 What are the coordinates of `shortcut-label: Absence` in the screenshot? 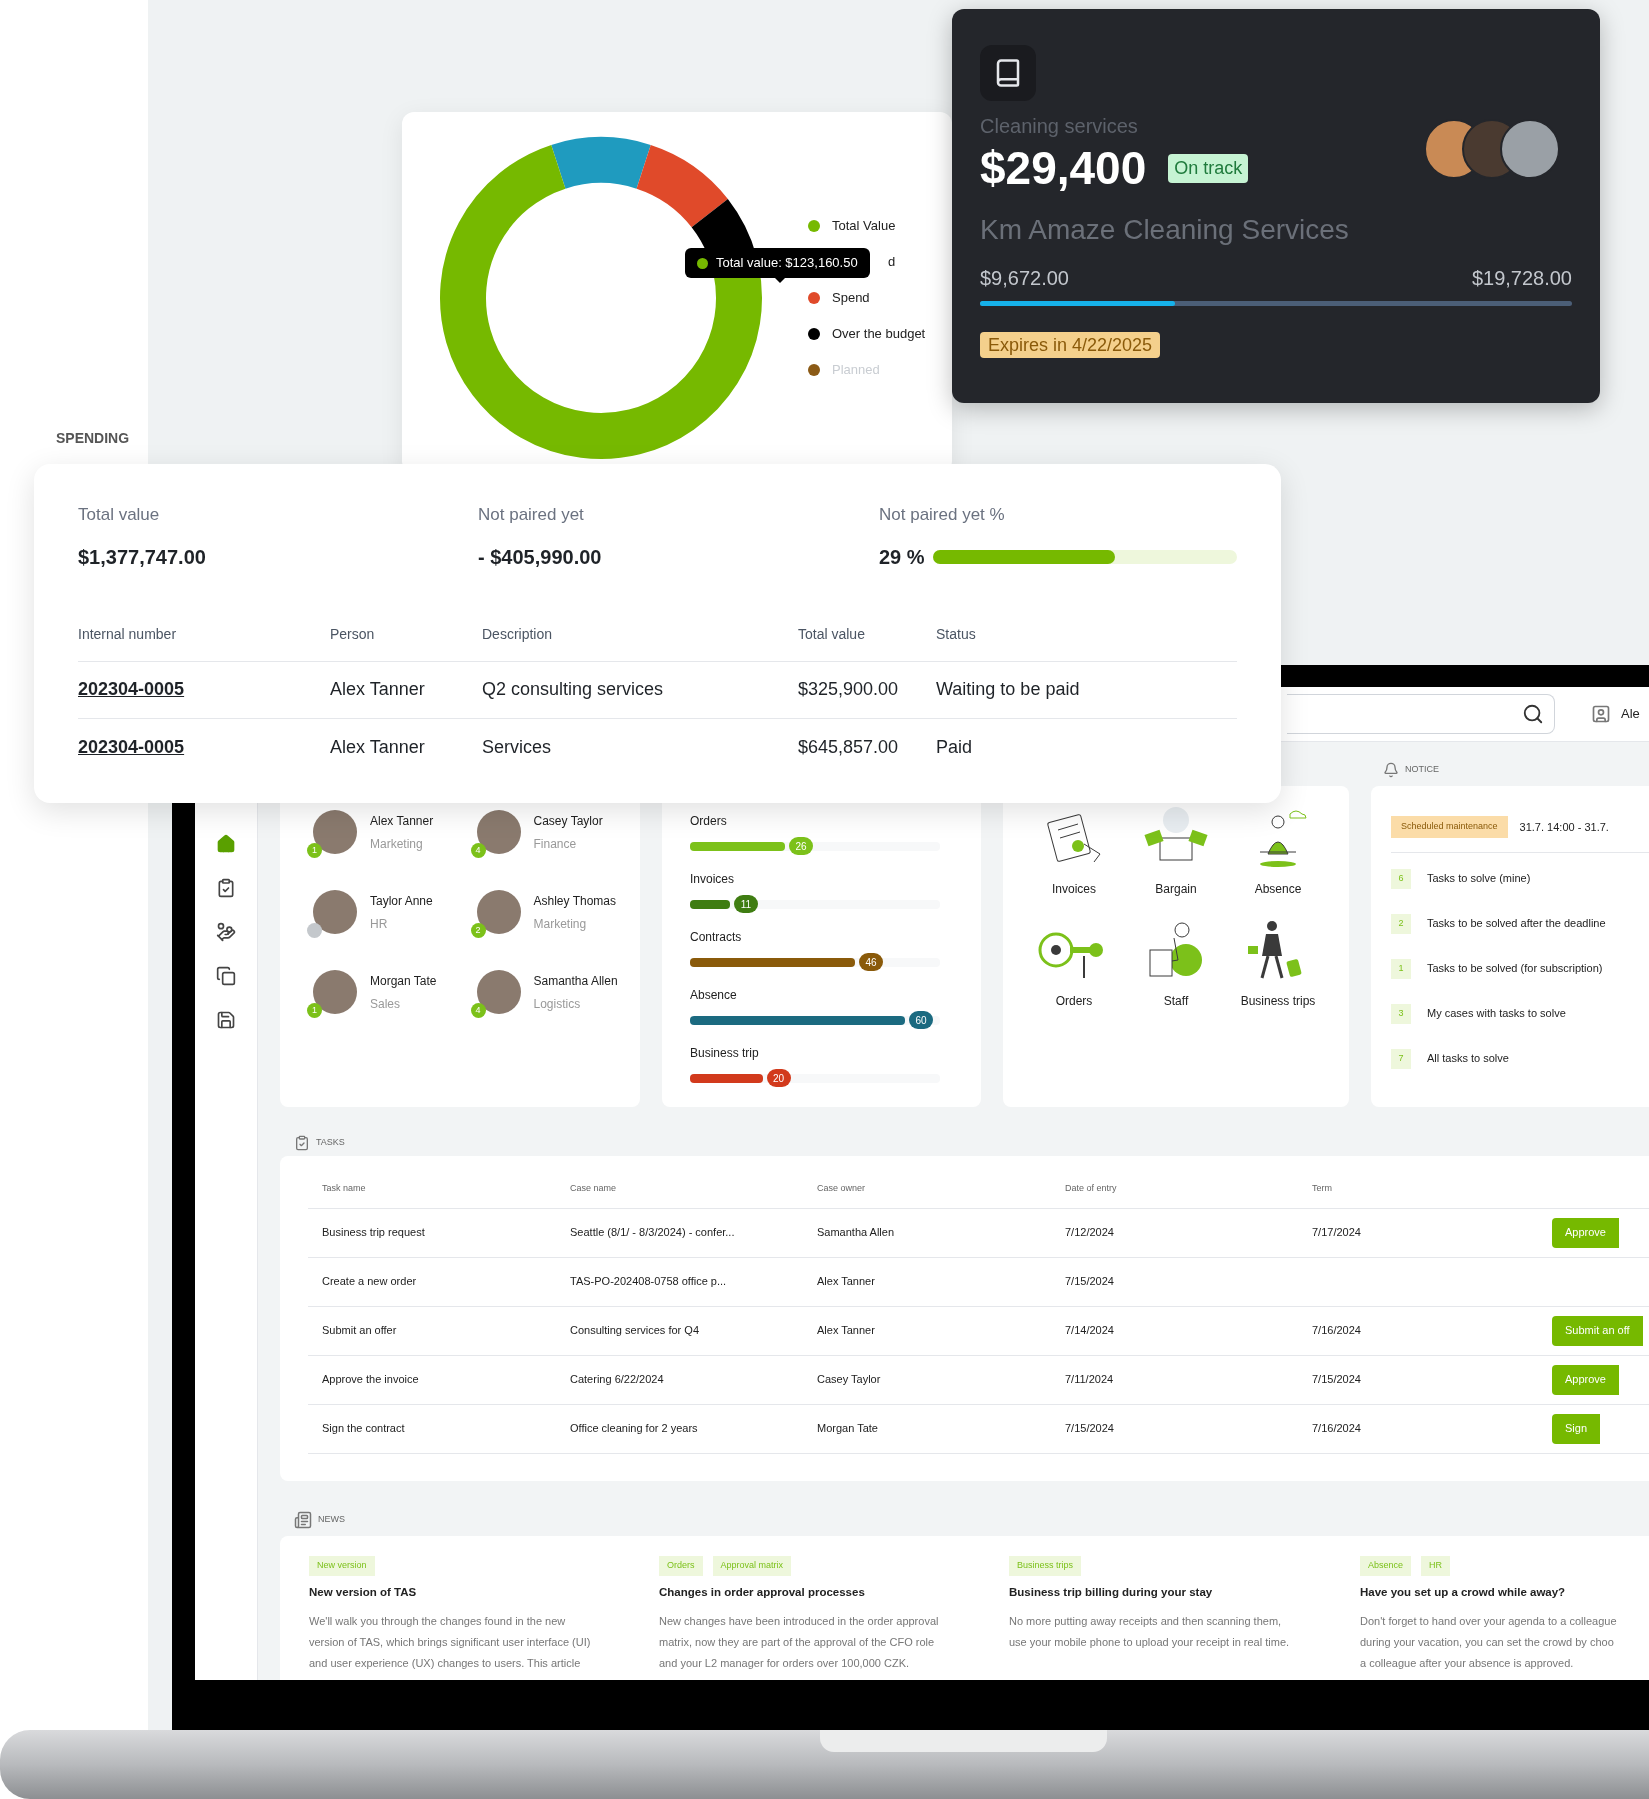 It's located at (1278, 889).